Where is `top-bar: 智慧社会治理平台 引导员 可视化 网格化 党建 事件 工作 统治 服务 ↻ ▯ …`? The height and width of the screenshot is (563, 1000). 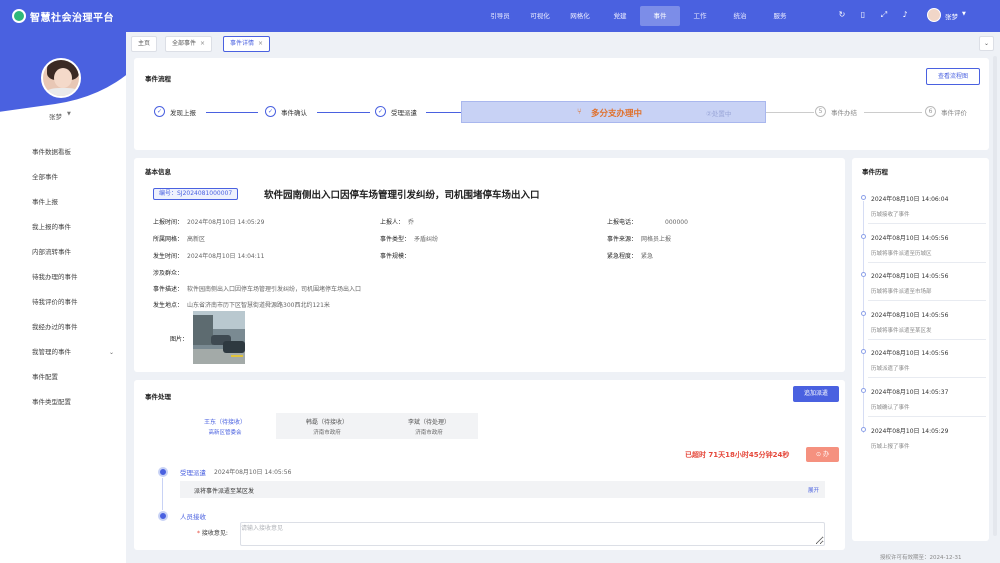 top-bar: 智慧社会治理平台 引导员 可视化 网格化 党建 事件 工作 统治 服务 ↻ ▯ … is located at coordinates (500, 16).